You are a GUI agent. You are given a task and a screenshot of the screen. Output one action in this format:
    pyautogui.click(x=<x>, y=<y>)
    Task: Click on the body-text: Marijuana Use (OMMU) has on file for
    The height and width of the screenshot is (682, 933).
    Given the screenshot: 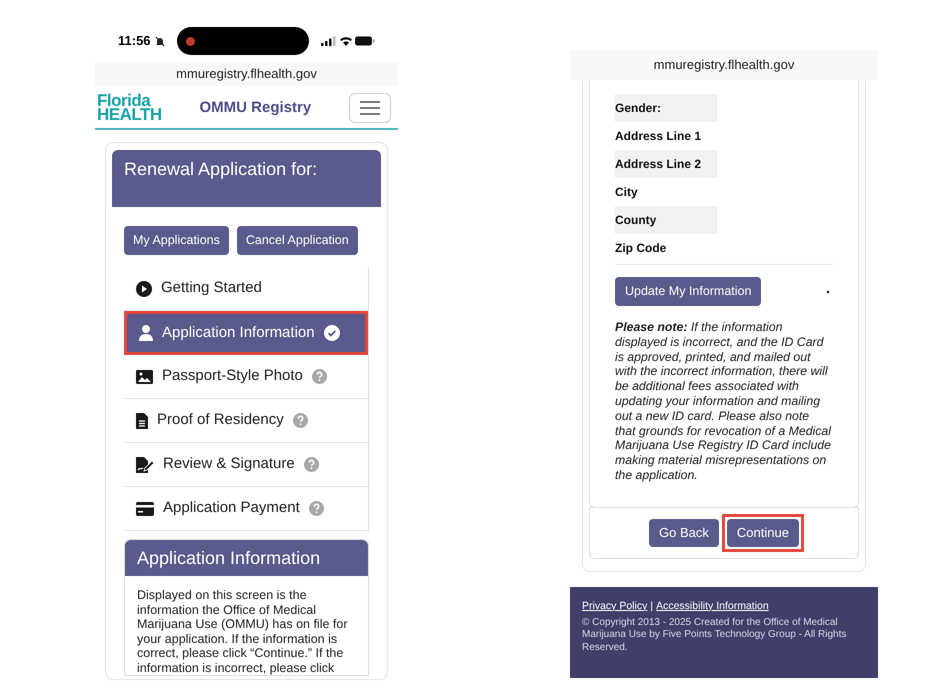 What is the action you would take?
    pyautogui.click(x=242, y=624)
    